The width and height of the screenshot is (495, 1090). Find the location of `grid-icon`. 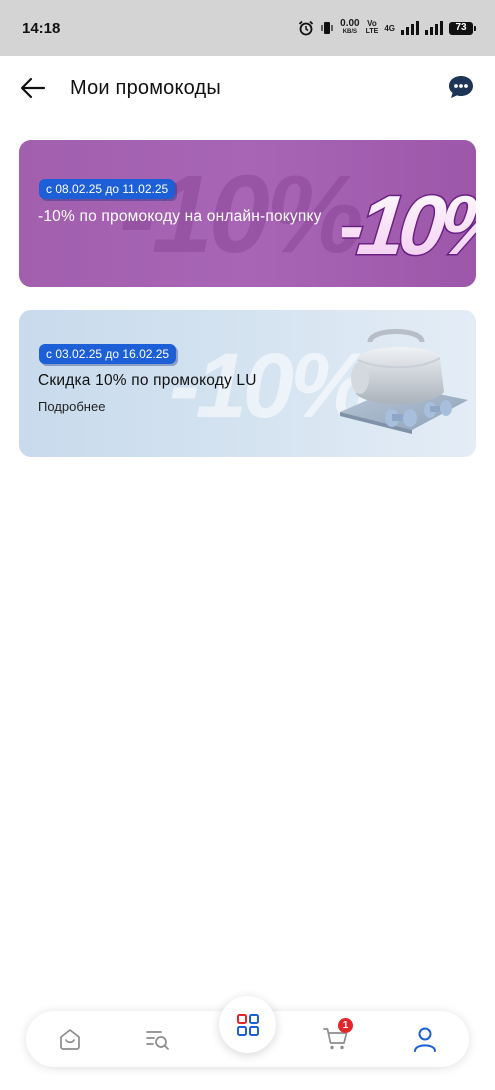

grid-icon is located at coordinates (247, 1024).